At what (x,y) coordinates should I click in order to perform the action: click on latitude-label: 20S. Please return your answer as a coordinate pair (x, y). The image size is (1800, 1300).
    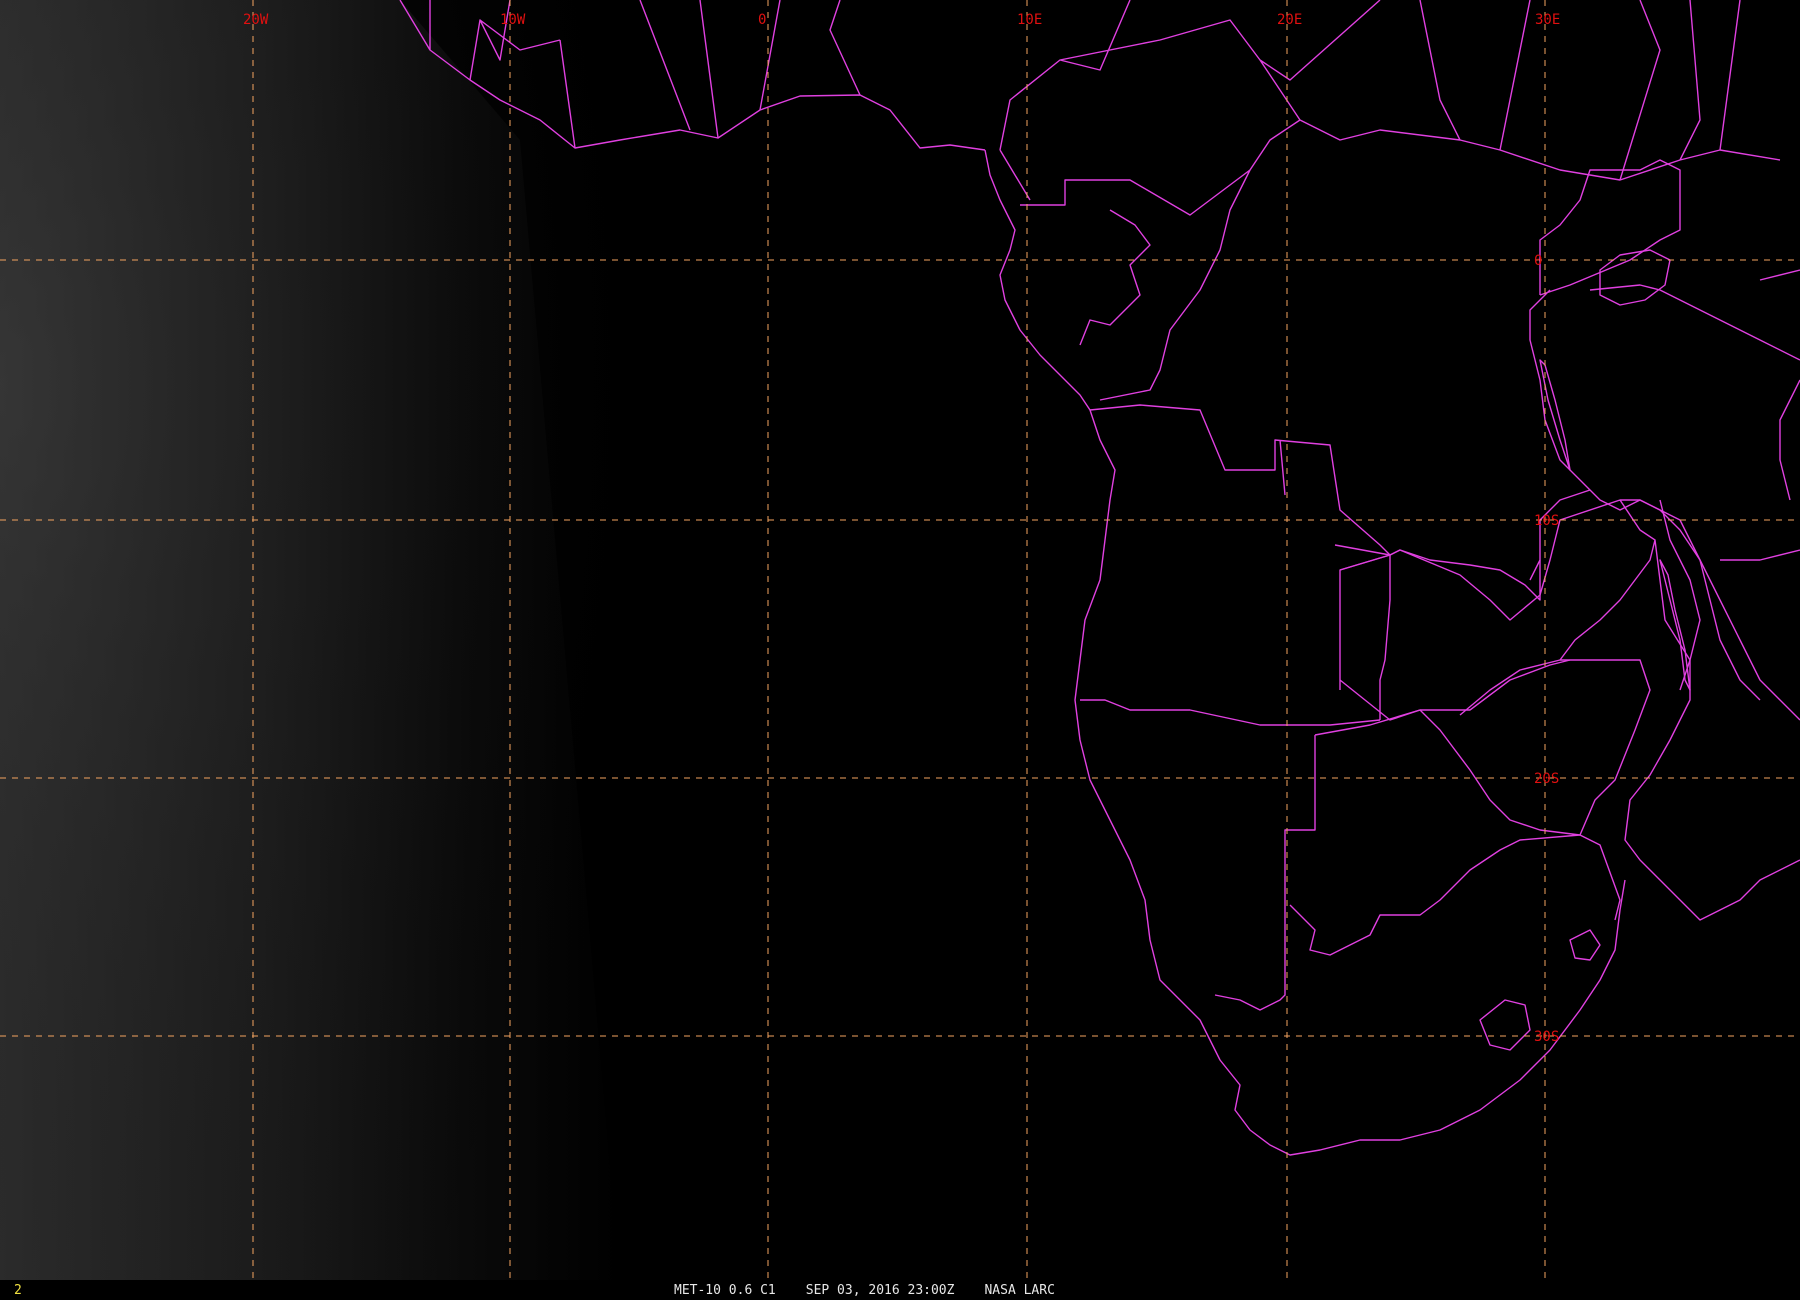
    Looking at the image, I should click on (1546, 779).